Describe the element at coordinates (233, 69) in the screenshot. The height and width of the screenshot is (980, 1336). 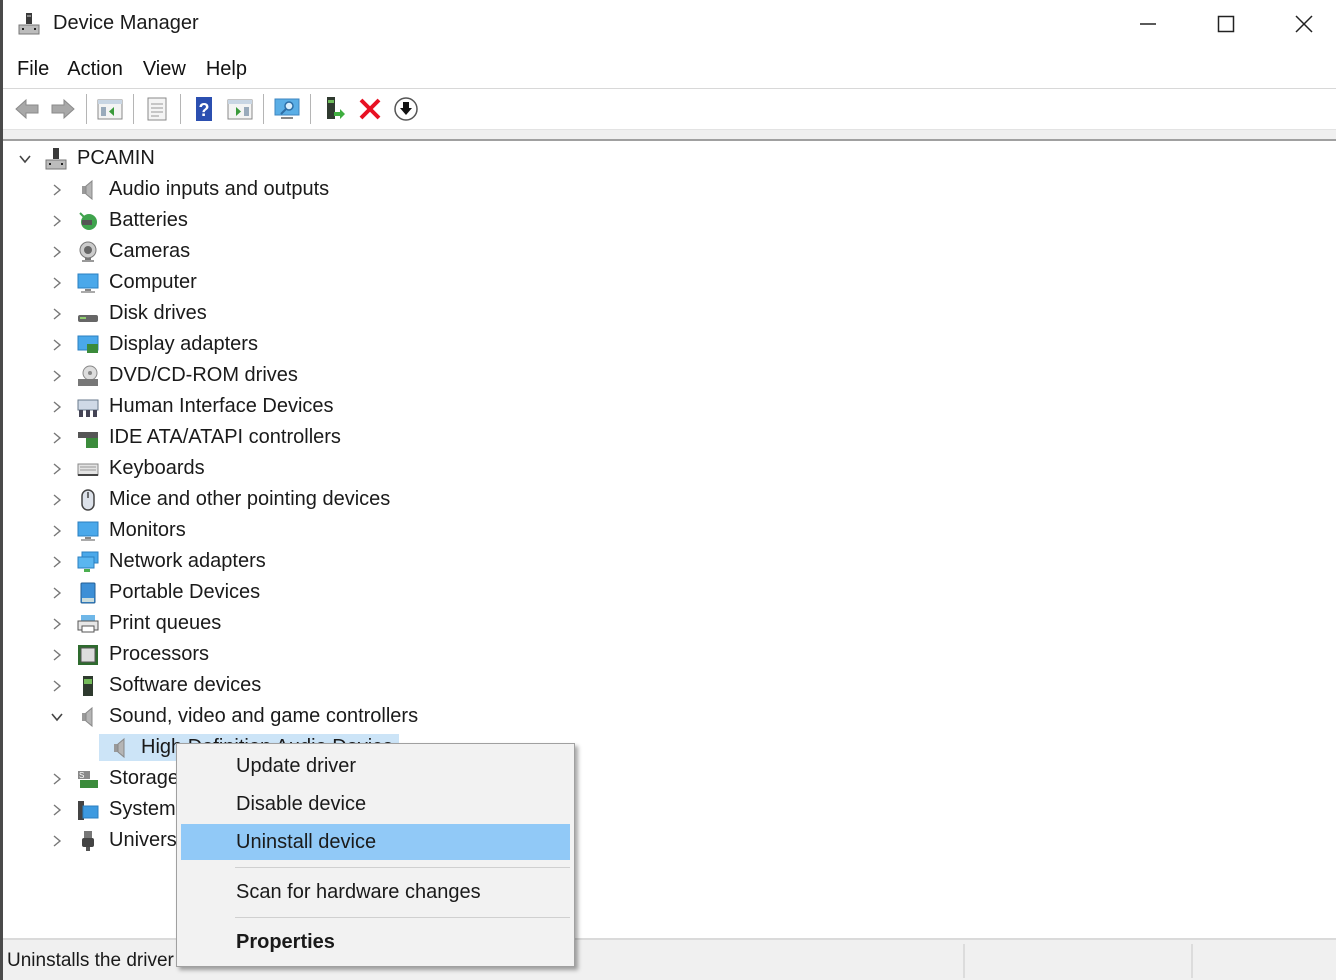
I see `menu-help: Help` at that location.